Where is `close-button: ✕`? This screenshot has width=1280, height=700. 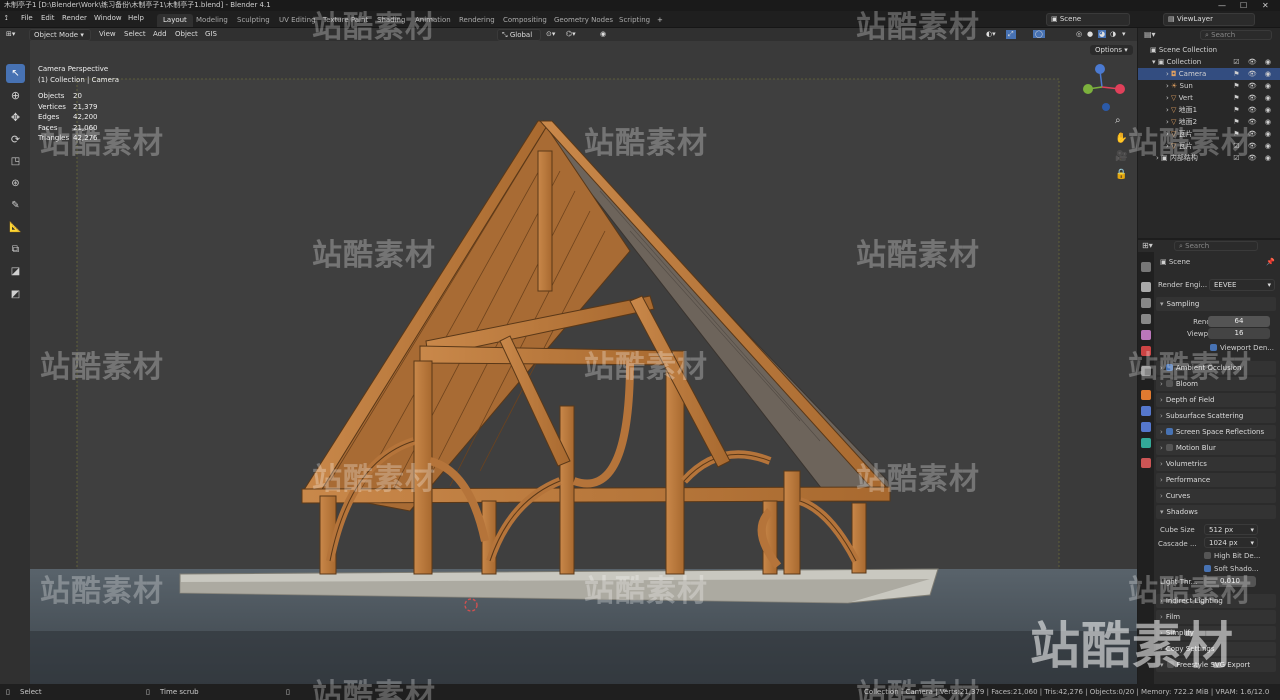 close-button: ✕ is located at coordinates (1265, 5).